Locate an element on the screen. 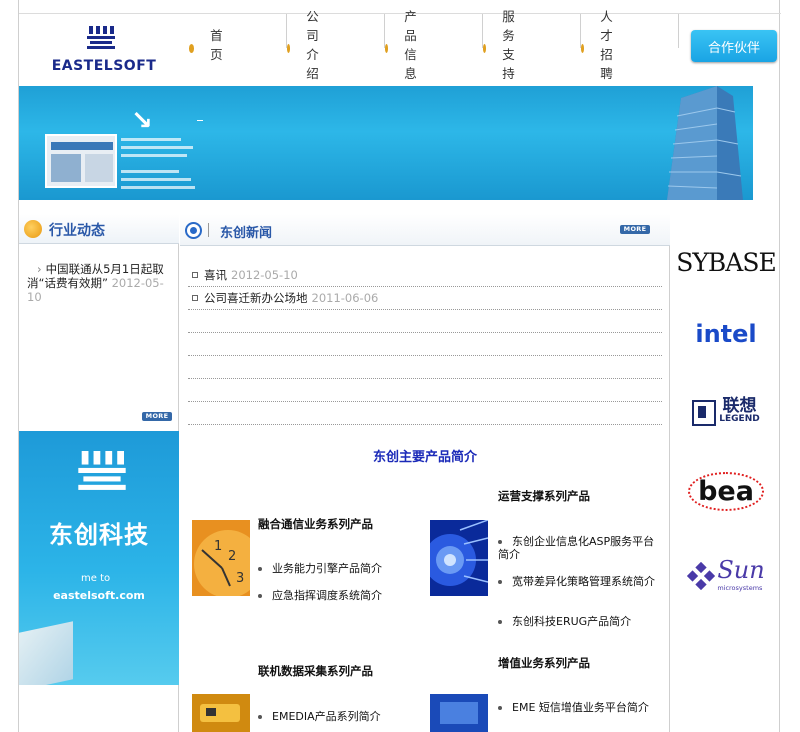  ad-welcome: me to is located at coordinates (96, 578).